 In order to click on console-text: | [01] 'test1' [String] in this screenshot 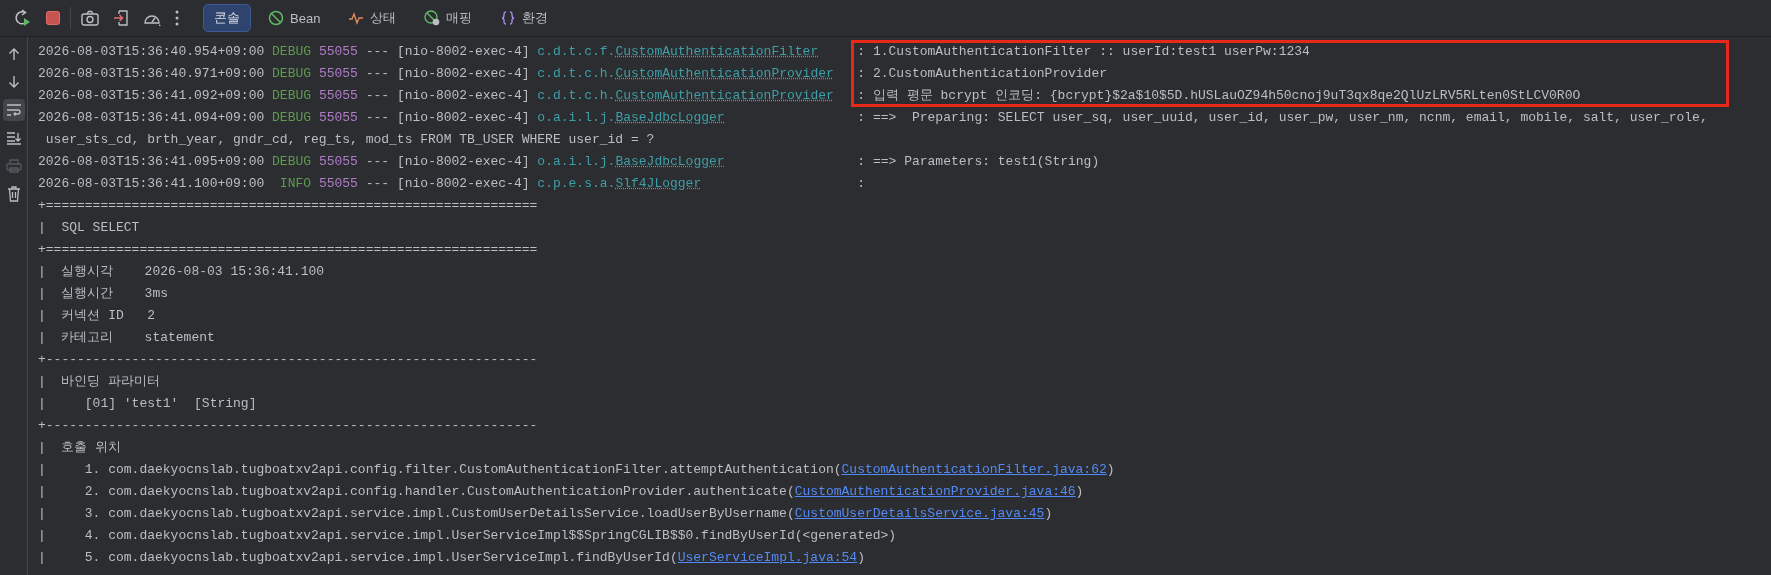, I will do `click(147, 403)`.